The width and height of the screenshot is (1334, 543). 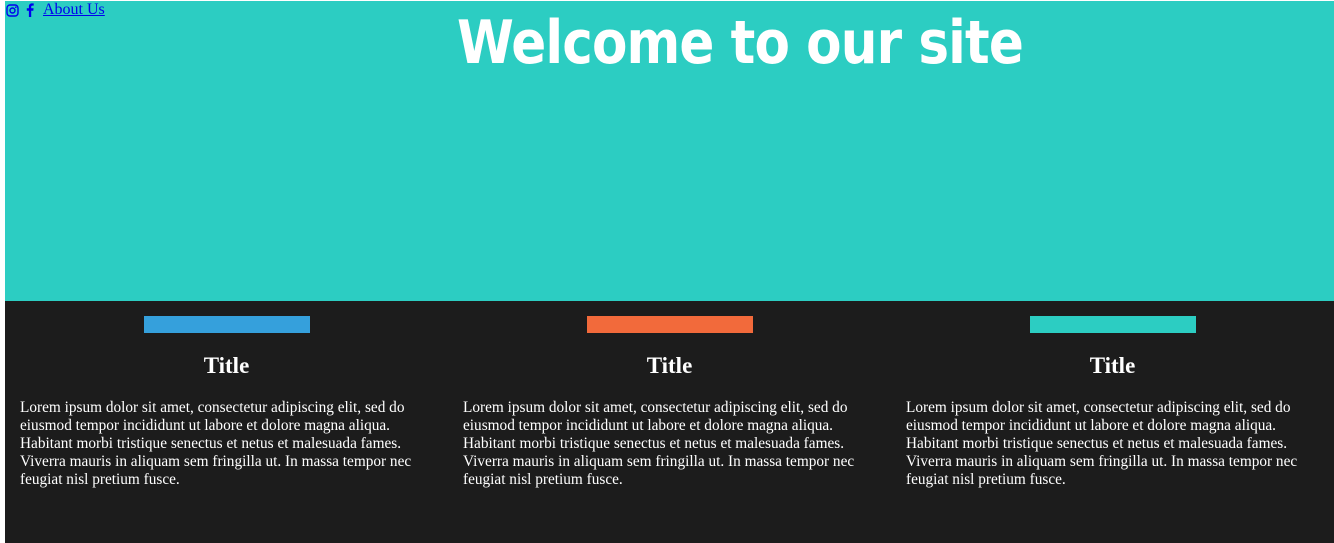 What do you see at coordinates (740, 43) in the screenshot?
I see `hero-title: Welcome to our site` at bounding box center [740, 43].